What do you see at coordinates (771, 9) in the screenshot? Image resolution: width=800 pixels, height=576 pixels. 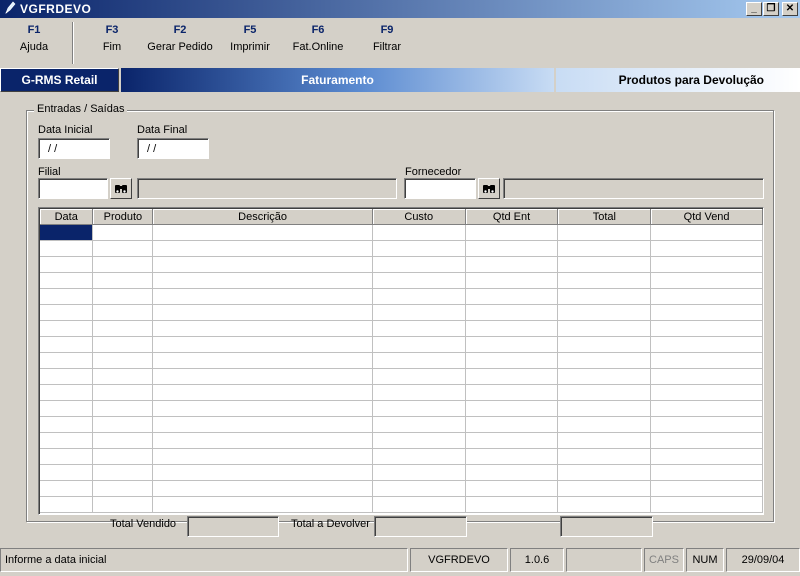 I see `restore-button: ❐` at bounding box center [771, 9].